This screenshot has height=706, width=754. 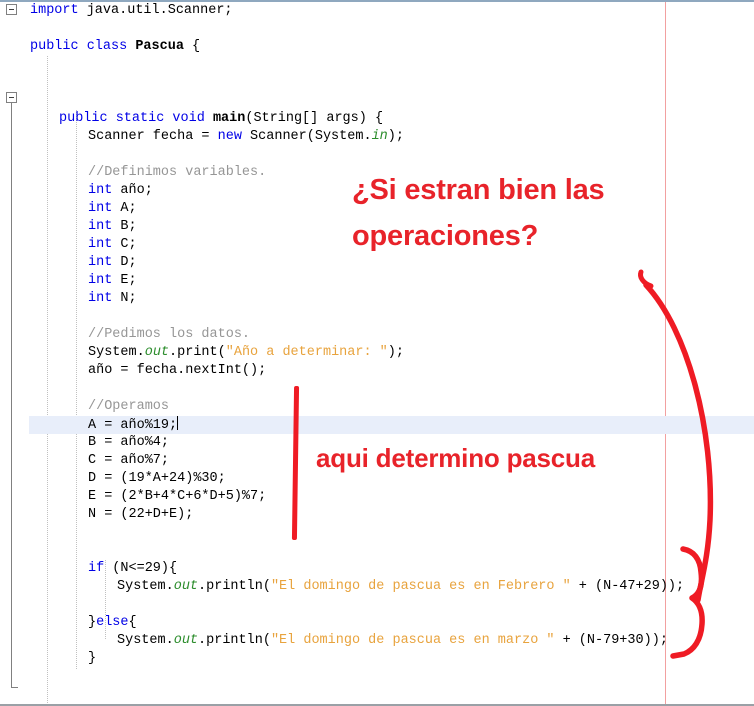 I want to click on code-line: //Pedimos los datos., so click(x=169, y=335).